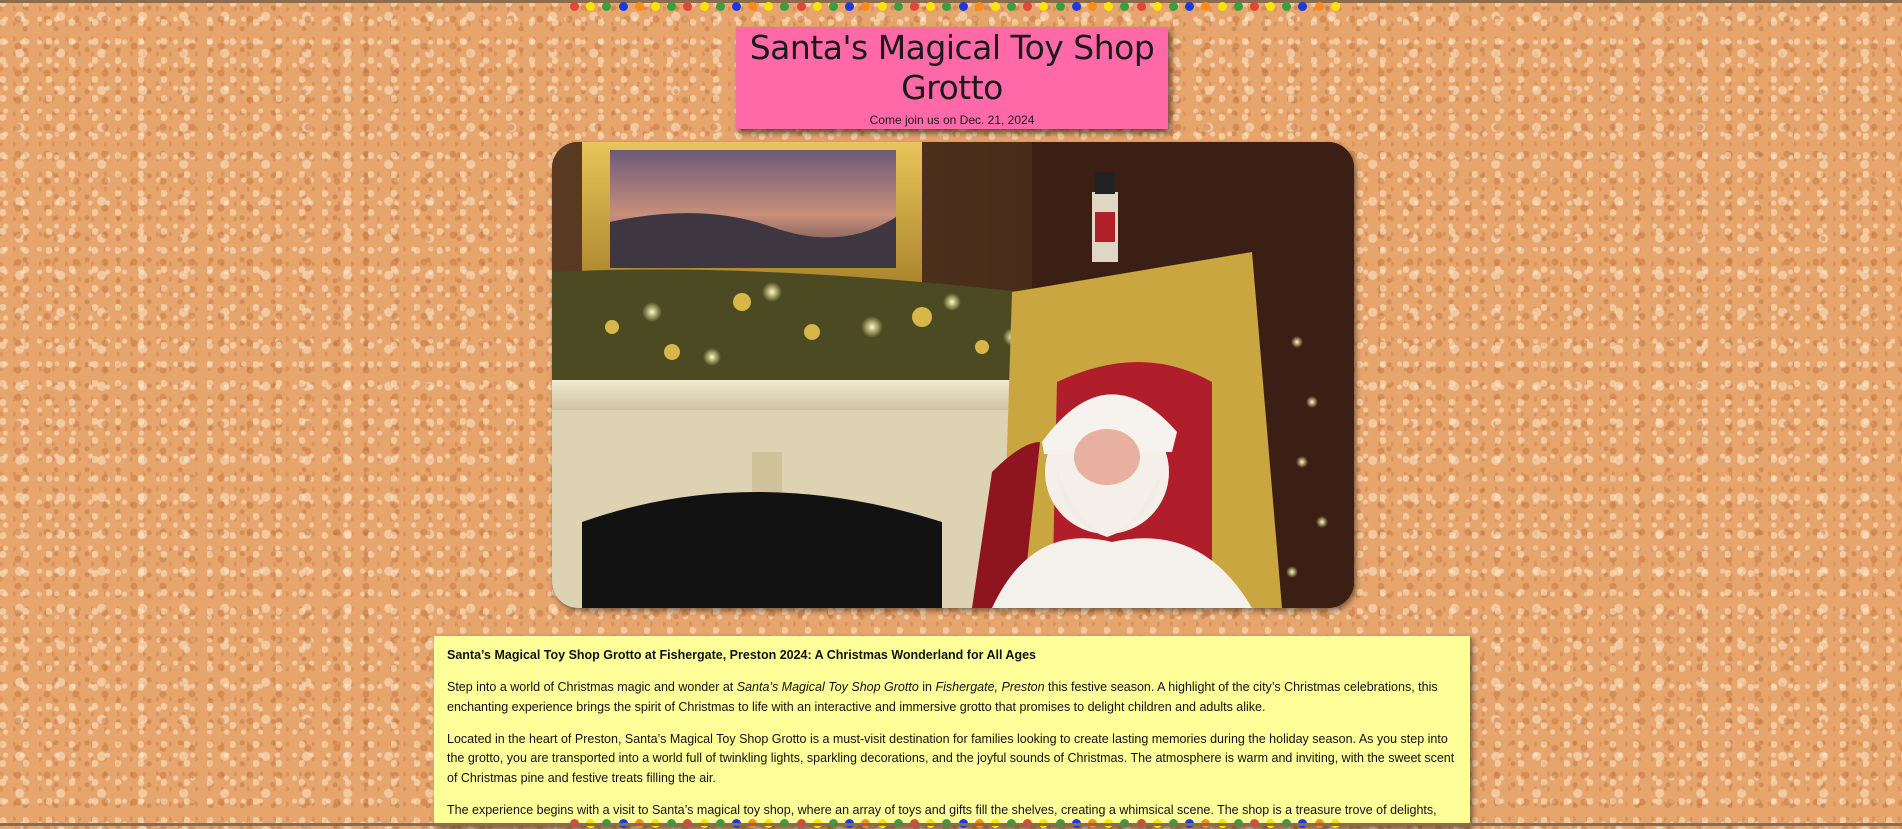  What do you see at coordinates (827, 687) in the screenshot?
I see `p1-grotto-name: Santa’s Magical Toy Shop Grotto` at bounding box center [827, 687].